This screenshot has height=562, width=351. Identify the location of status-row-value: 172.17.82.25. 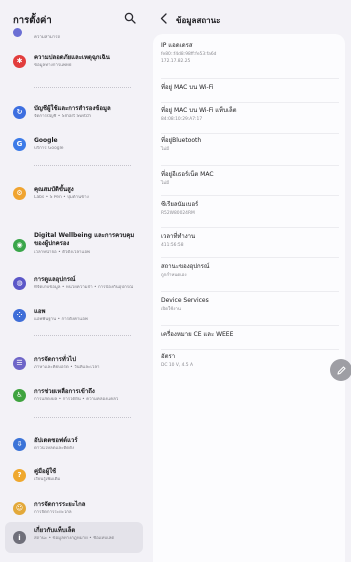
(176, 61).